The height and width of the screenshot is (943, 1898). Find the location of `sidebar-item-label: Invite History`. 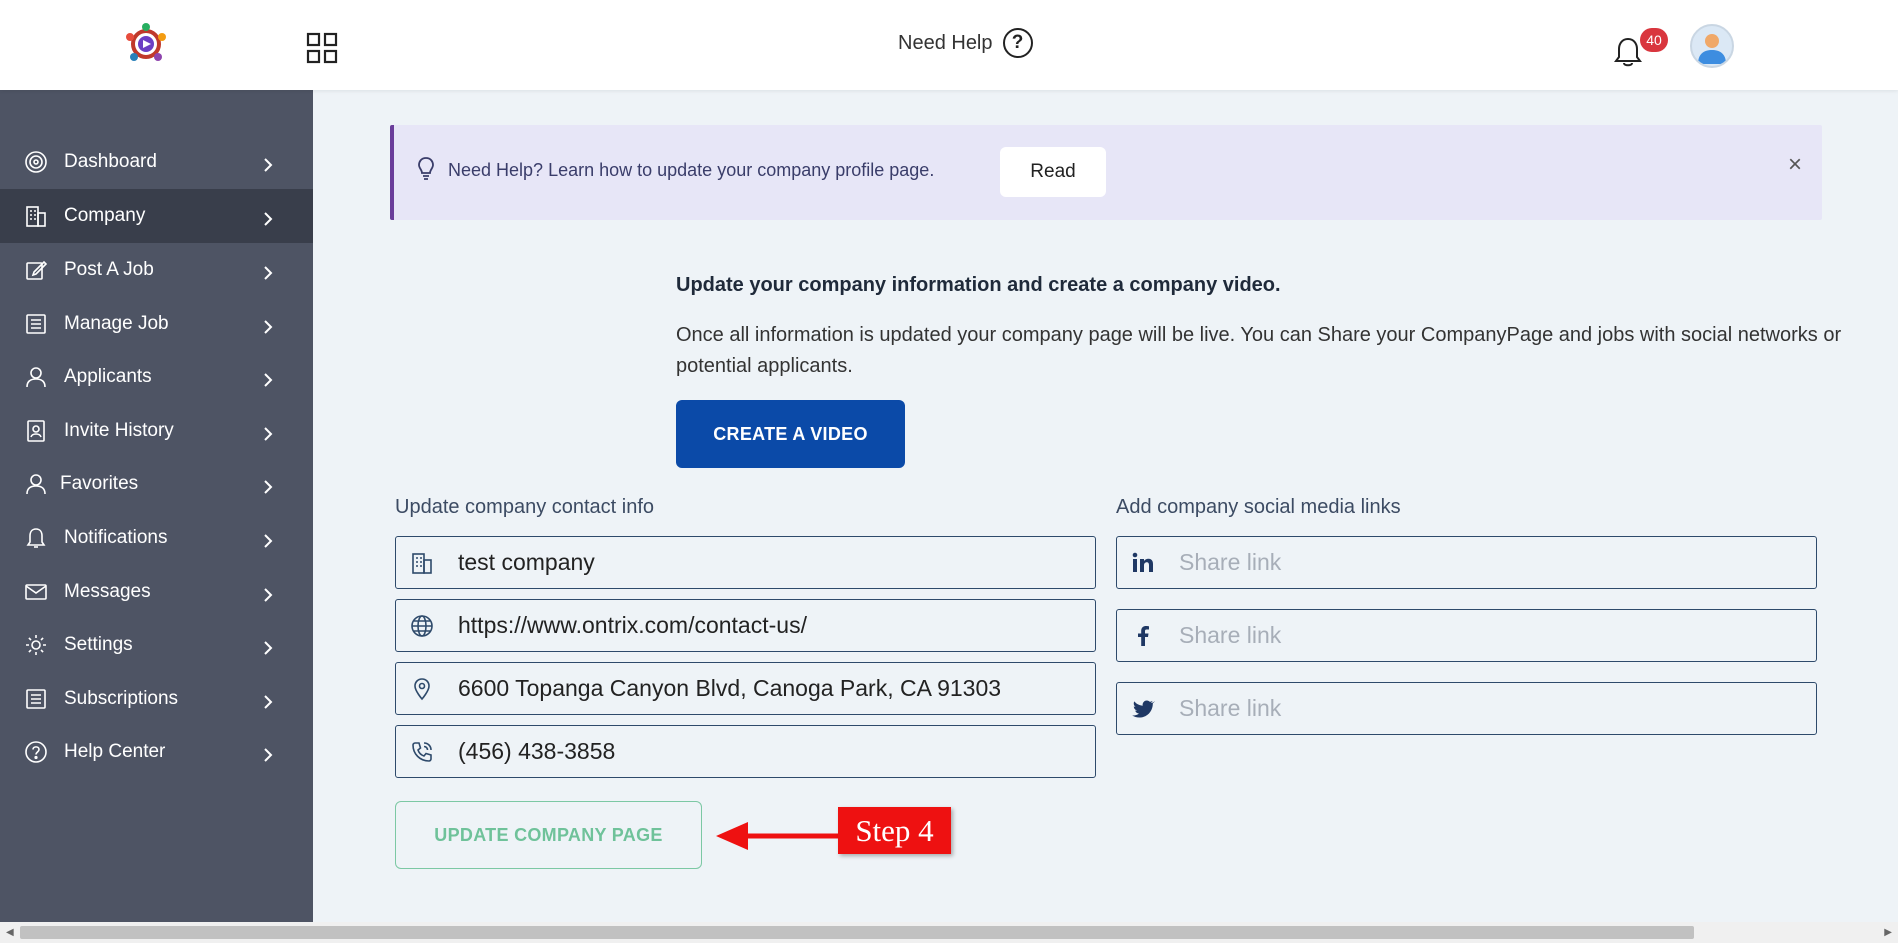

sidebar-item-label: Invite History is located at coordinates (119, 430).